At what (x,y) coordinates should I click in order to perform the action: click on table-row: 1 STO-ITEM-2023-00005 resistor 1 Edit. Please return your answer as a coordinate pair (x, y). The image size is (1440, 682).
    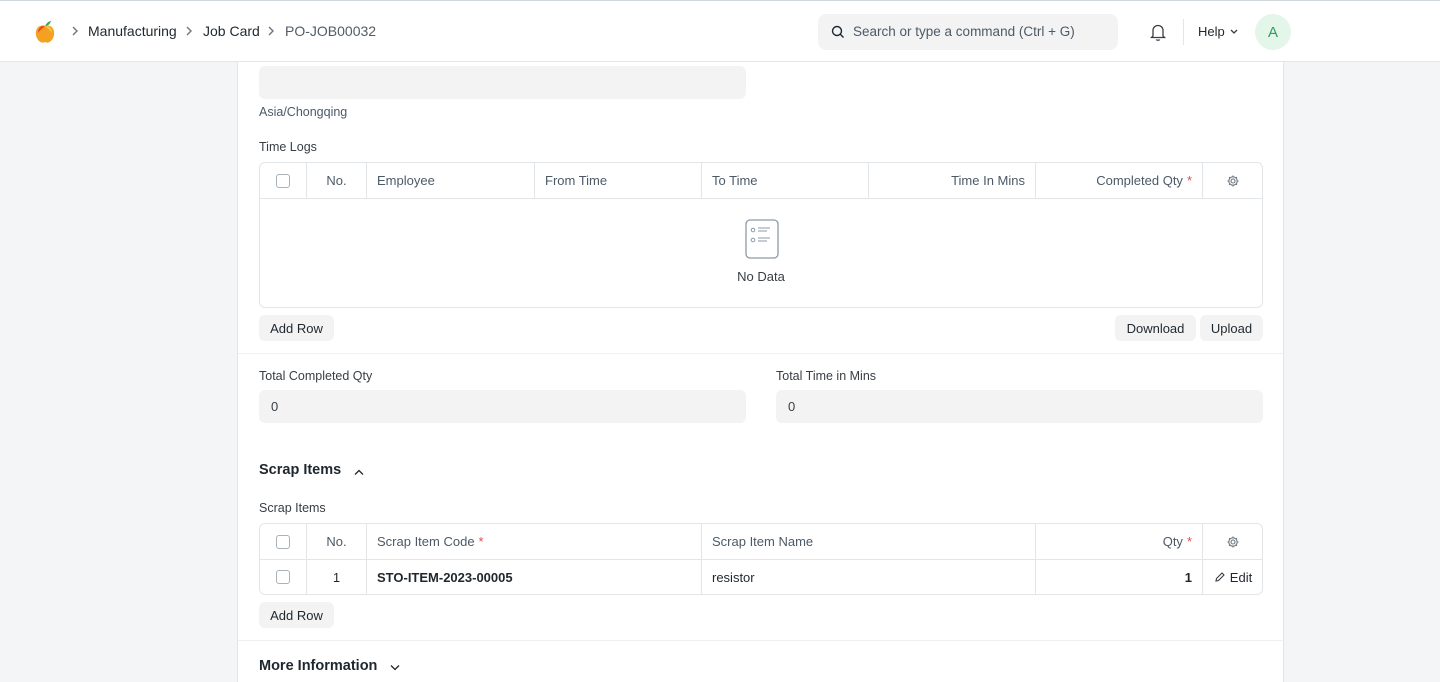
    Looking at the image, I should click on (761, 577).